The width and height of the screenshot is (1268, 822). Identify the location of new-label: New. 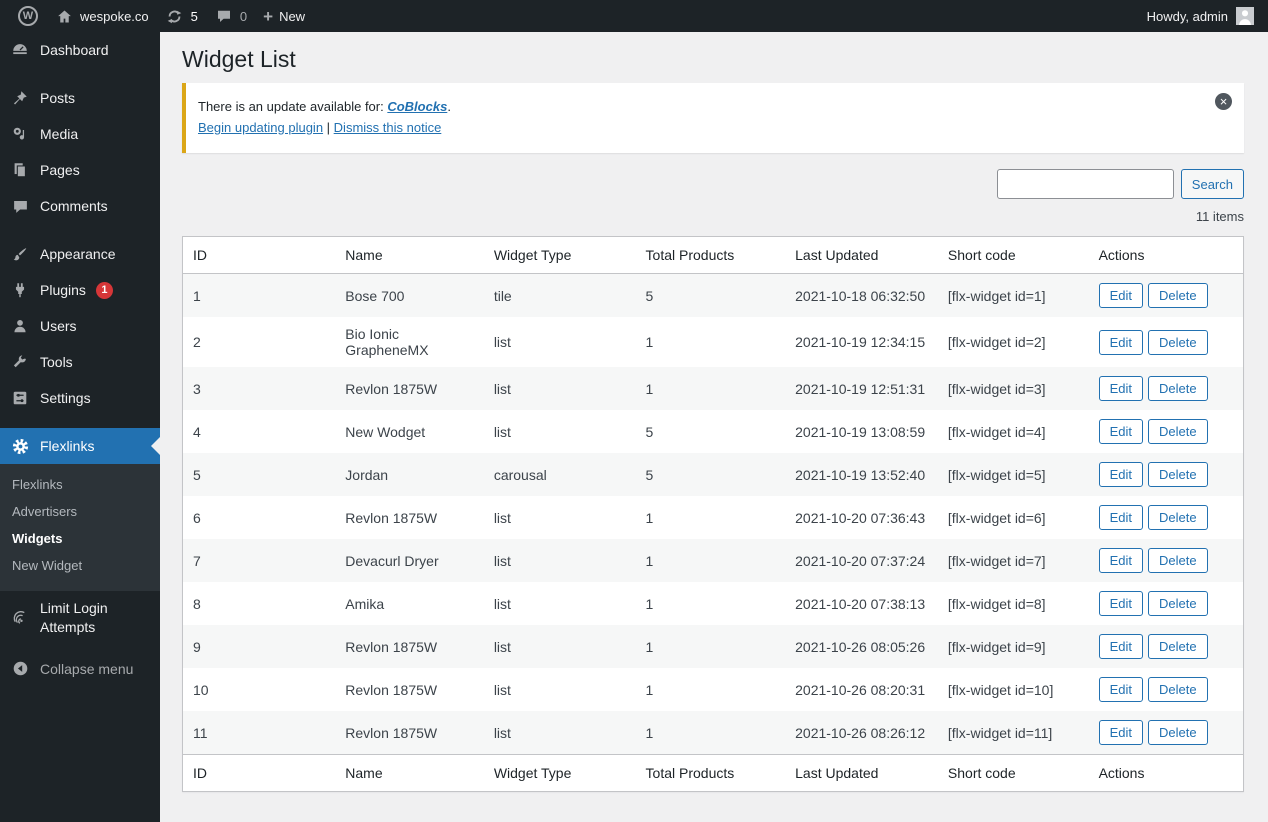
(292, 16).